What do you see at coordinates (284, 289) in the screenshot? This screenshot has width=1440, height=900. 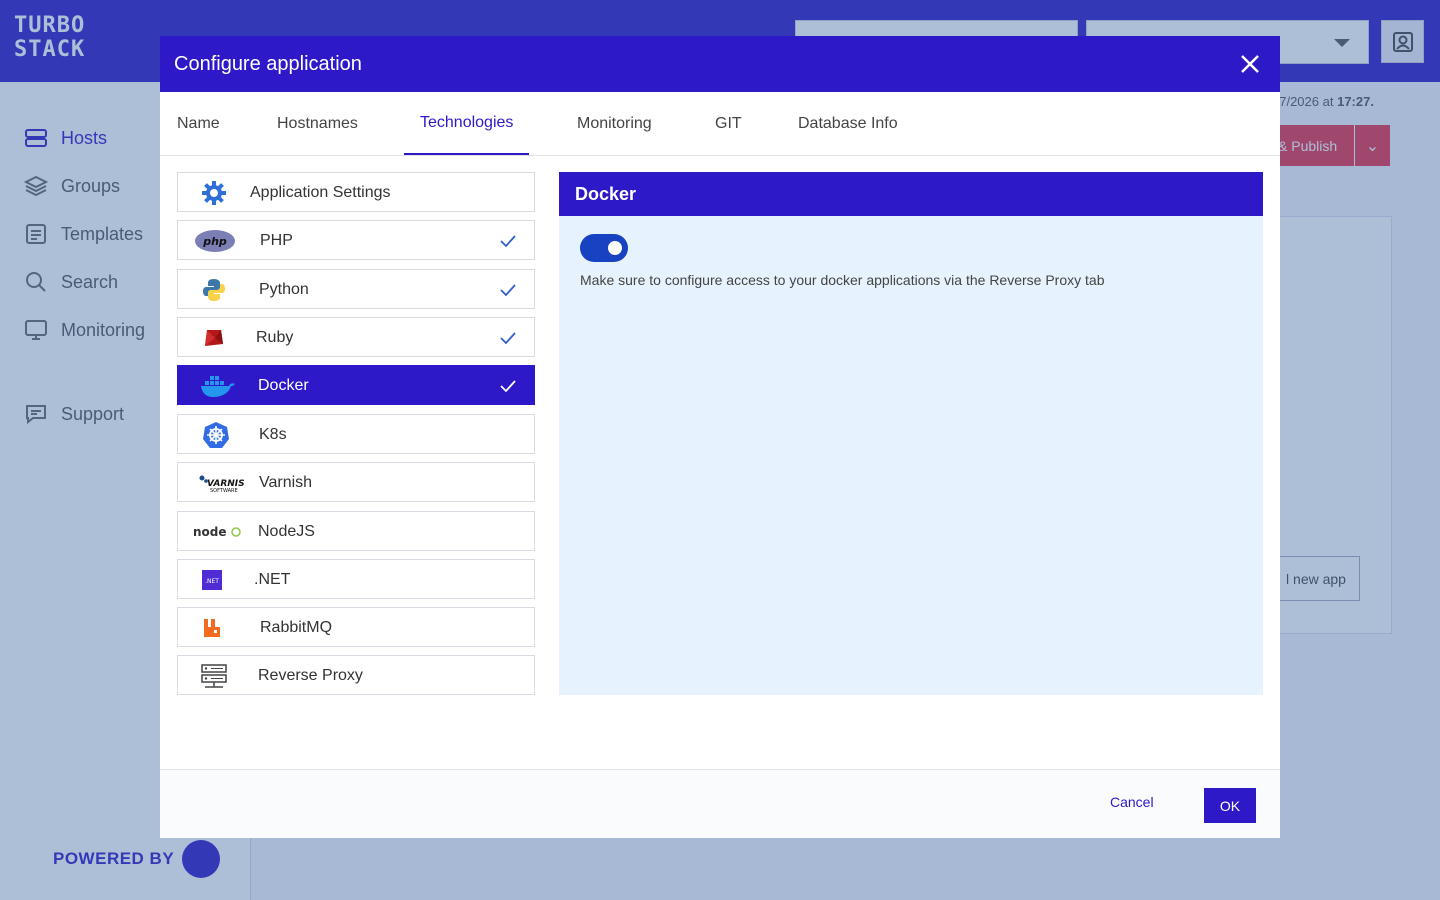 I see `tech-label: Python` at bounding box center [284, 289].